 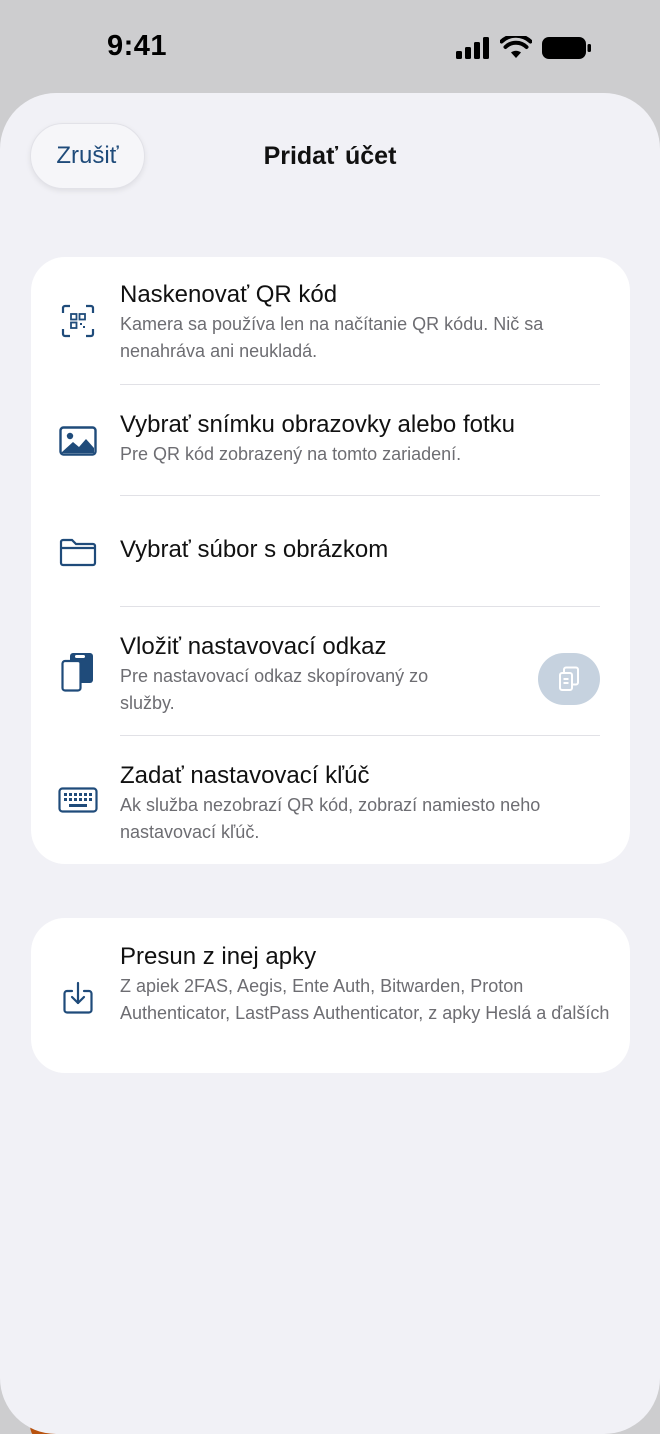 What do you see at coordinates (245, 775) in the screenshot?
I see `option-title: Zadať nastavovací kľúč` at bounding box center [245, 775].